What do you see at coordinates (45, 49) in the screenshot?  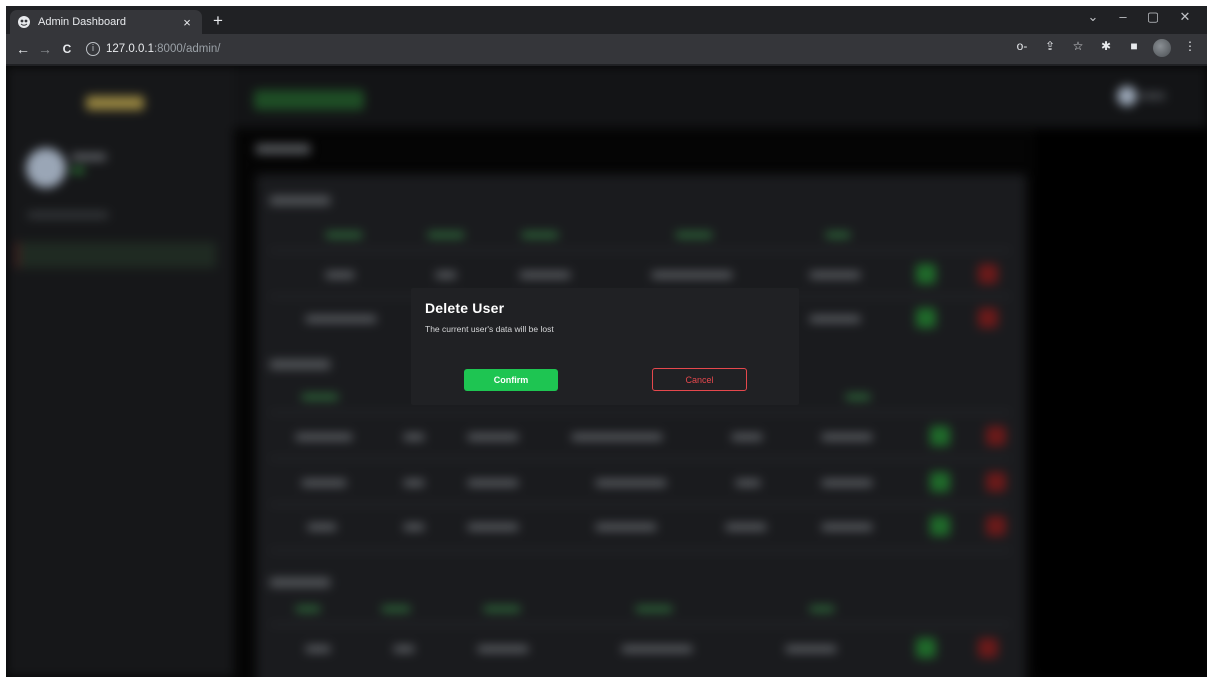 I see `forward-icon: →` at bounding box center [45, 49].